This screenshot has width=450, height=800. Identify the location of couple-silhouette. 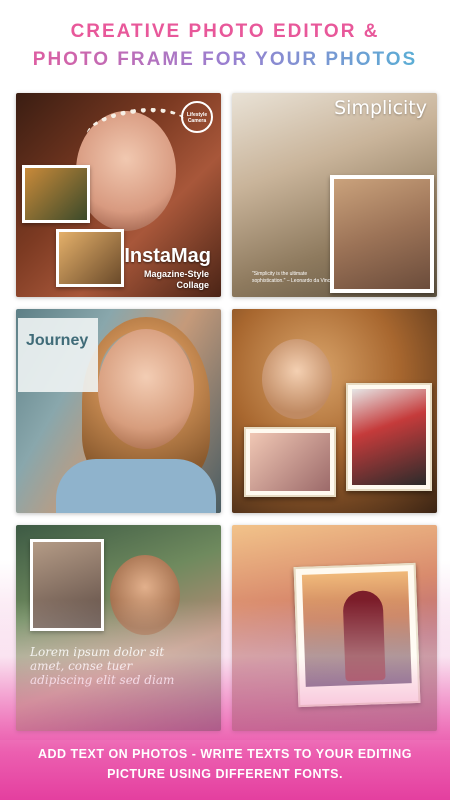
(364, 636).